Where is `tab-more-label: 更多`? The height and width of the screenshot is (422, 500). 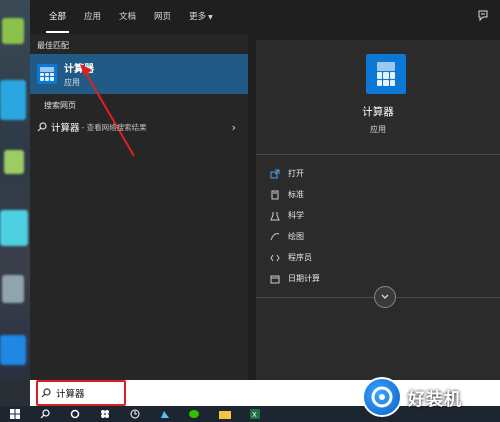 tab-more-label: 更多 is located at coordinates (198, 17).